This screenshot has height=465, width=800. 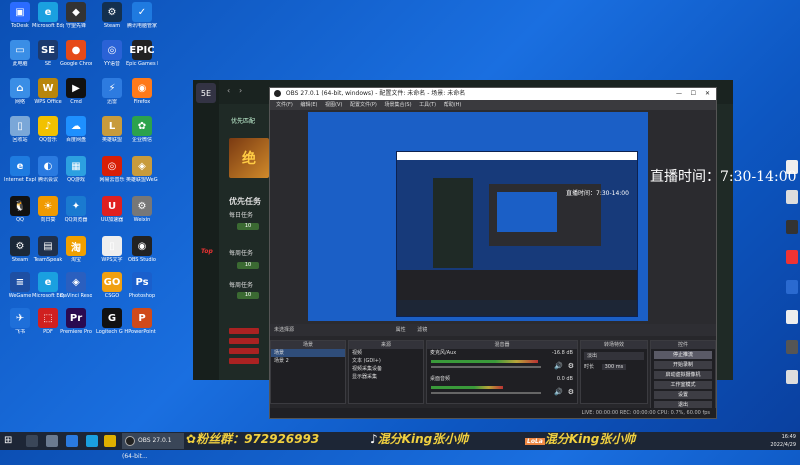 I want to click on studio-mode-button: 工作室模式, so click(x=683, y=385).